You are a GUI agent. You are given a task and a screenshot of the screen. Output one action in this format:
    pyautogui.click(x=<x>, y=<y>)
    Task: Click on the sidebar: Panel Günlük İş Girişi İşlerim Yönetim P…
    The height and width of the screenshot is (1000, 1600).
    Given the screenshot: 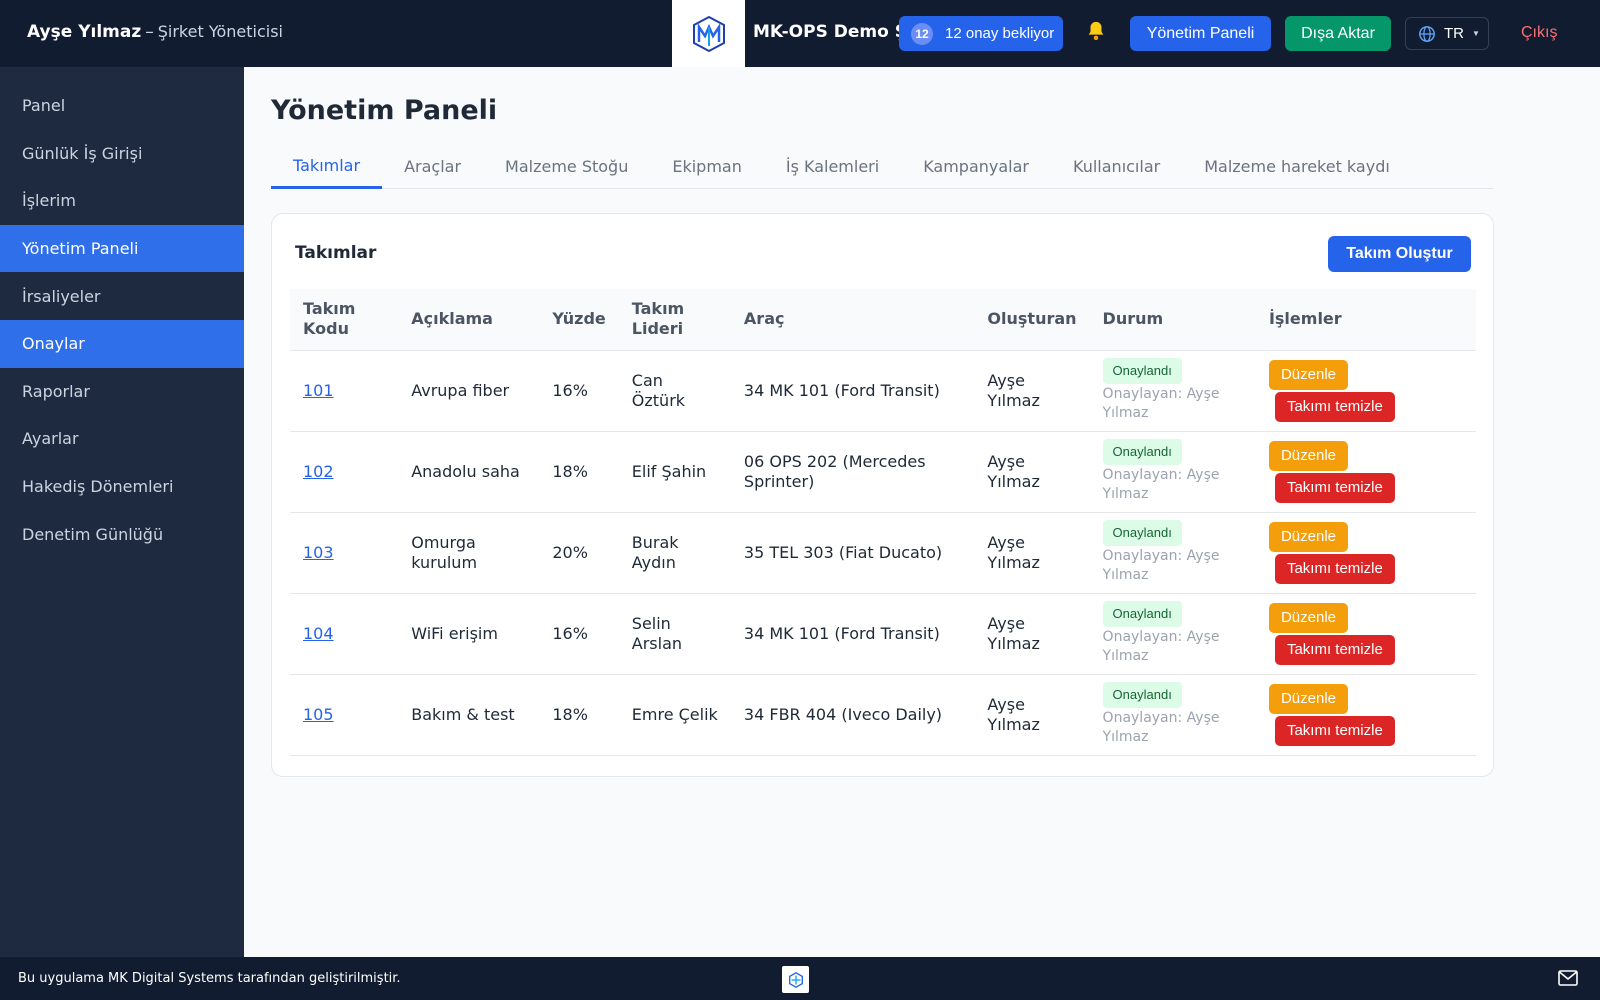 What is the action you would take?
    pyautogui.click(x=122, y=512)
    